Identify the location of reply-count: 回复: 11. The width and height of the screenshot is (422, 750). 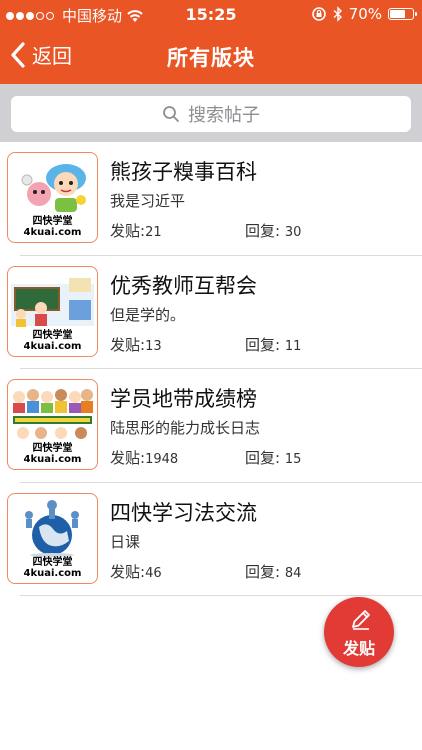
(273, 344).